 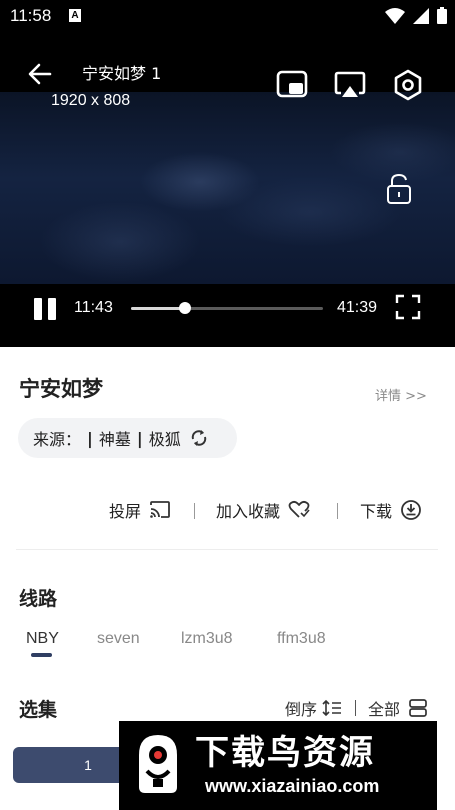 I want to click on current-time: 11:43, so click(x=93, y=307).